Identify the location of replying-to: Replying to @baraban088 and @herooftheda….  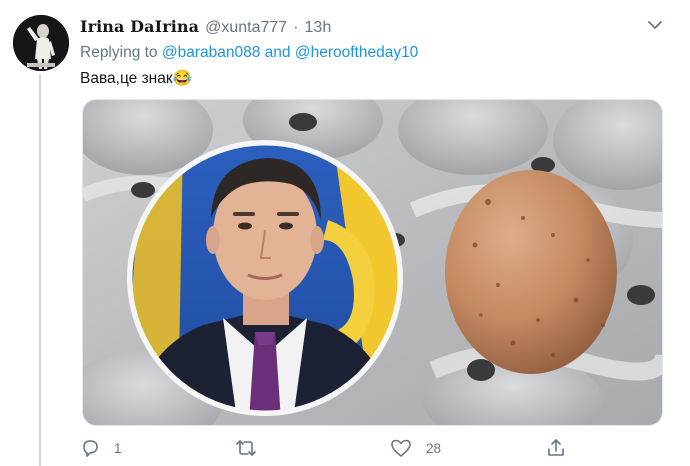
(249, 53).